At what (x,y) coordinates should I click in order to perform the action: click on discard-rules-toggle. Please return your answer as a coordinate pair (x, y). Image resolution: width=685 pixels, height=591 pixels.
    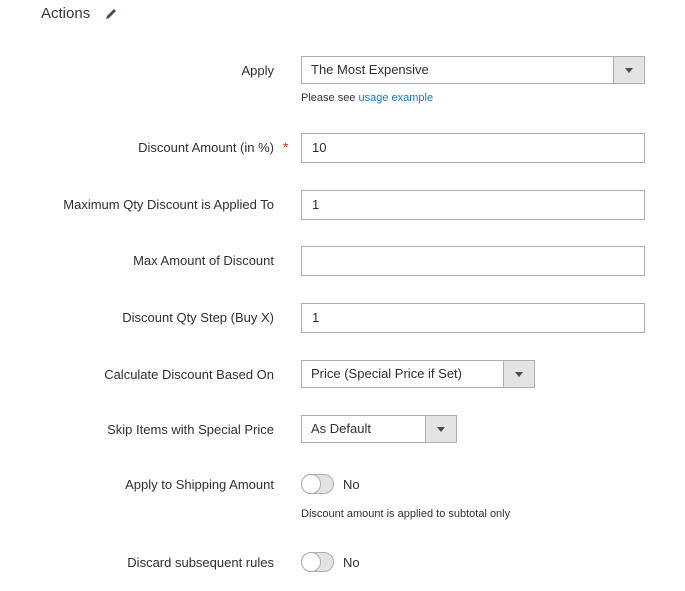
    Looking at the image, I should click on (317, 562).